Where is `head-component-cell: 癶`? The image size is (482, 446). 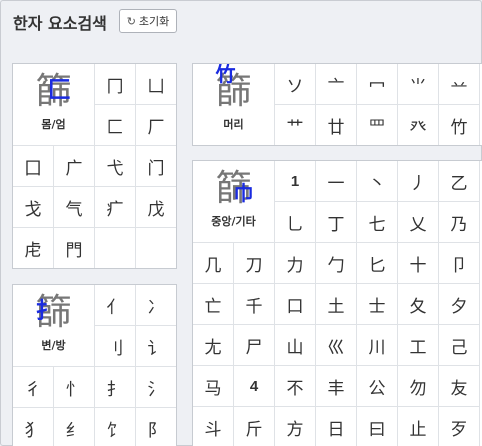 head-component-cell: 癶 is located at coordinates (418, 125).